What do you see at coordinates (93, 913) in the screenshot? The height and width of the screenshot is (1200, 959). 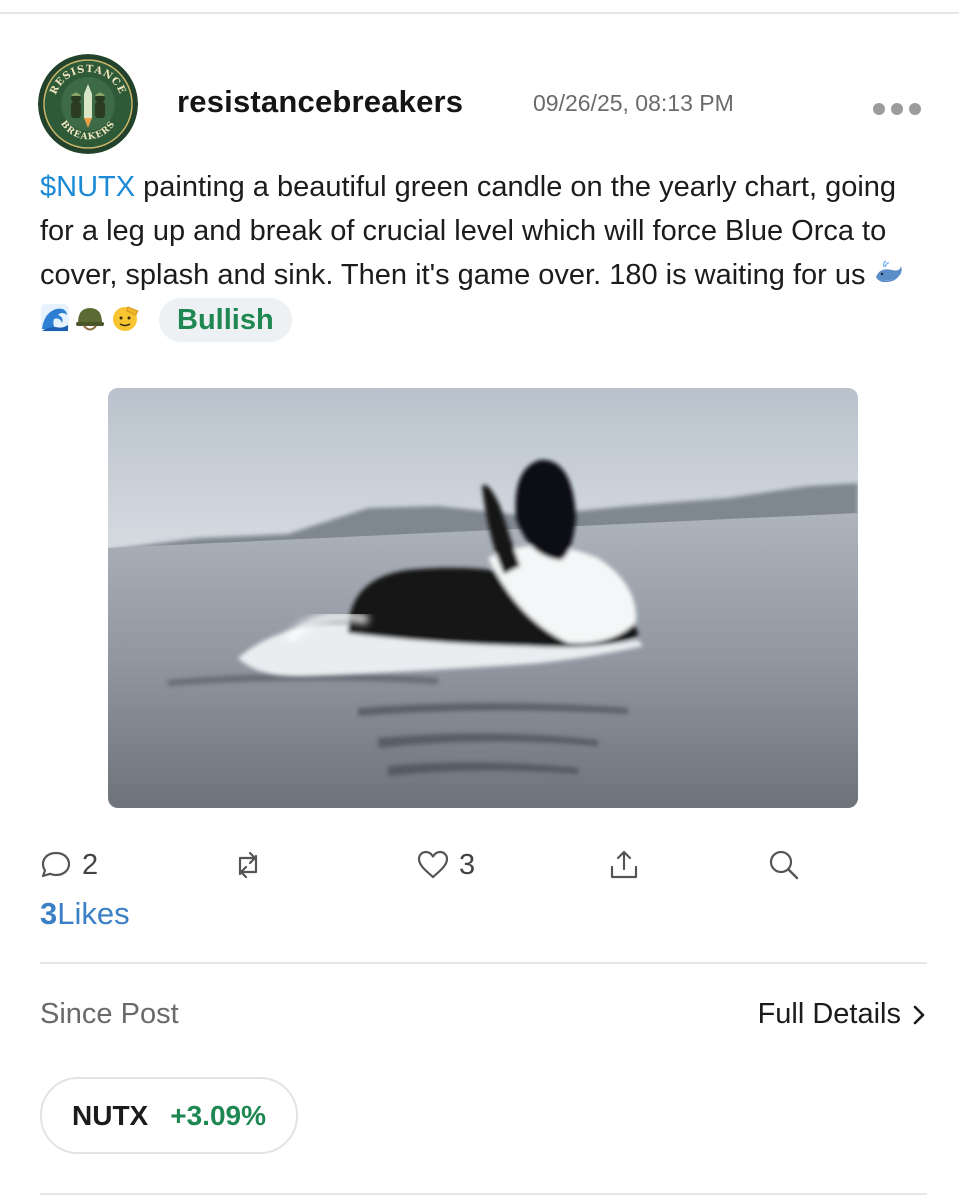 I see `likes-summary-label: Likes` at bounding box center [93, 913].